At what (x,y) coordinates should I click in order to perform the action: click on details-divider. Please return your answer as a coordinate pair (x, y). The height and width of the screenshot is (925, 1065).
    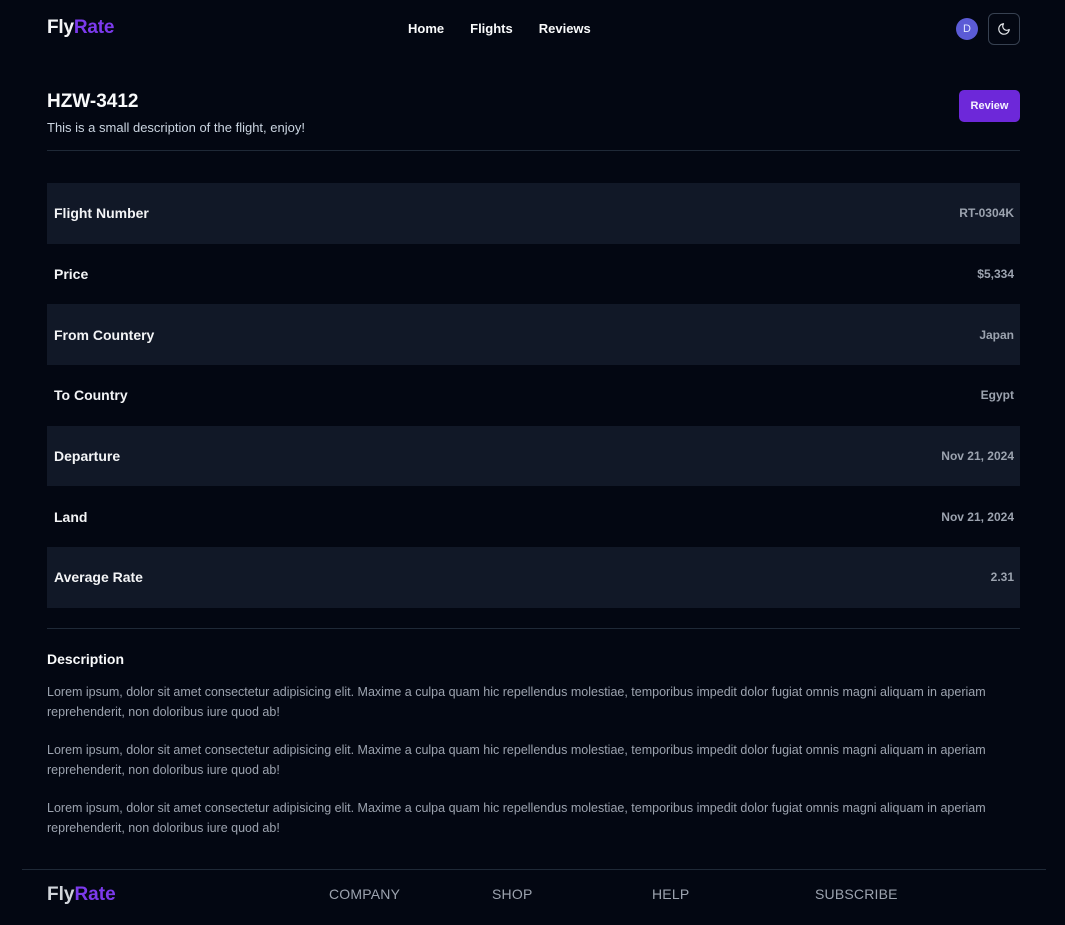
    Looking at the image, I should click on (533, 628).